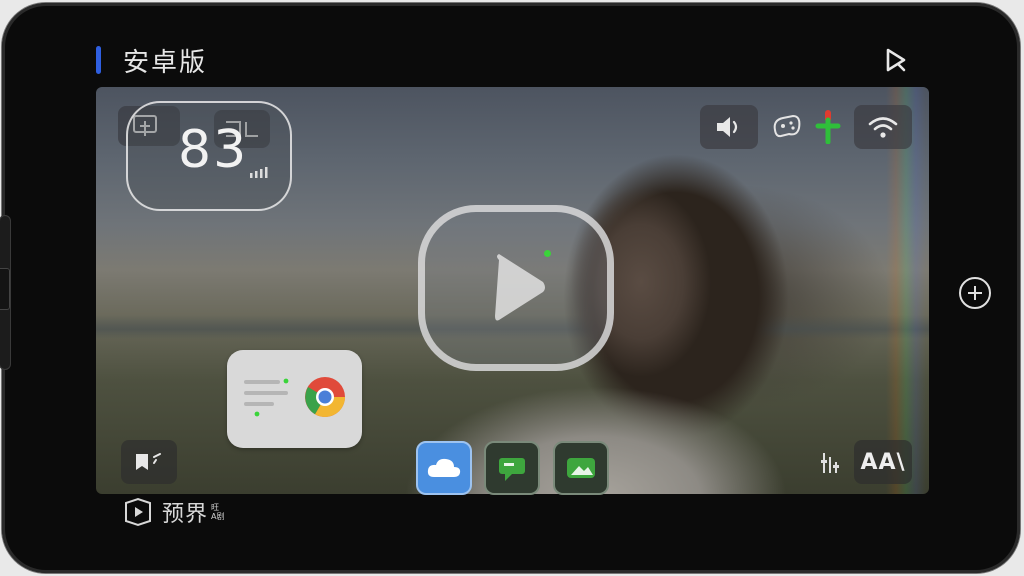  Describe the element at coordinates (5, 289) in the screenshot. I see `side-switch` at that location.